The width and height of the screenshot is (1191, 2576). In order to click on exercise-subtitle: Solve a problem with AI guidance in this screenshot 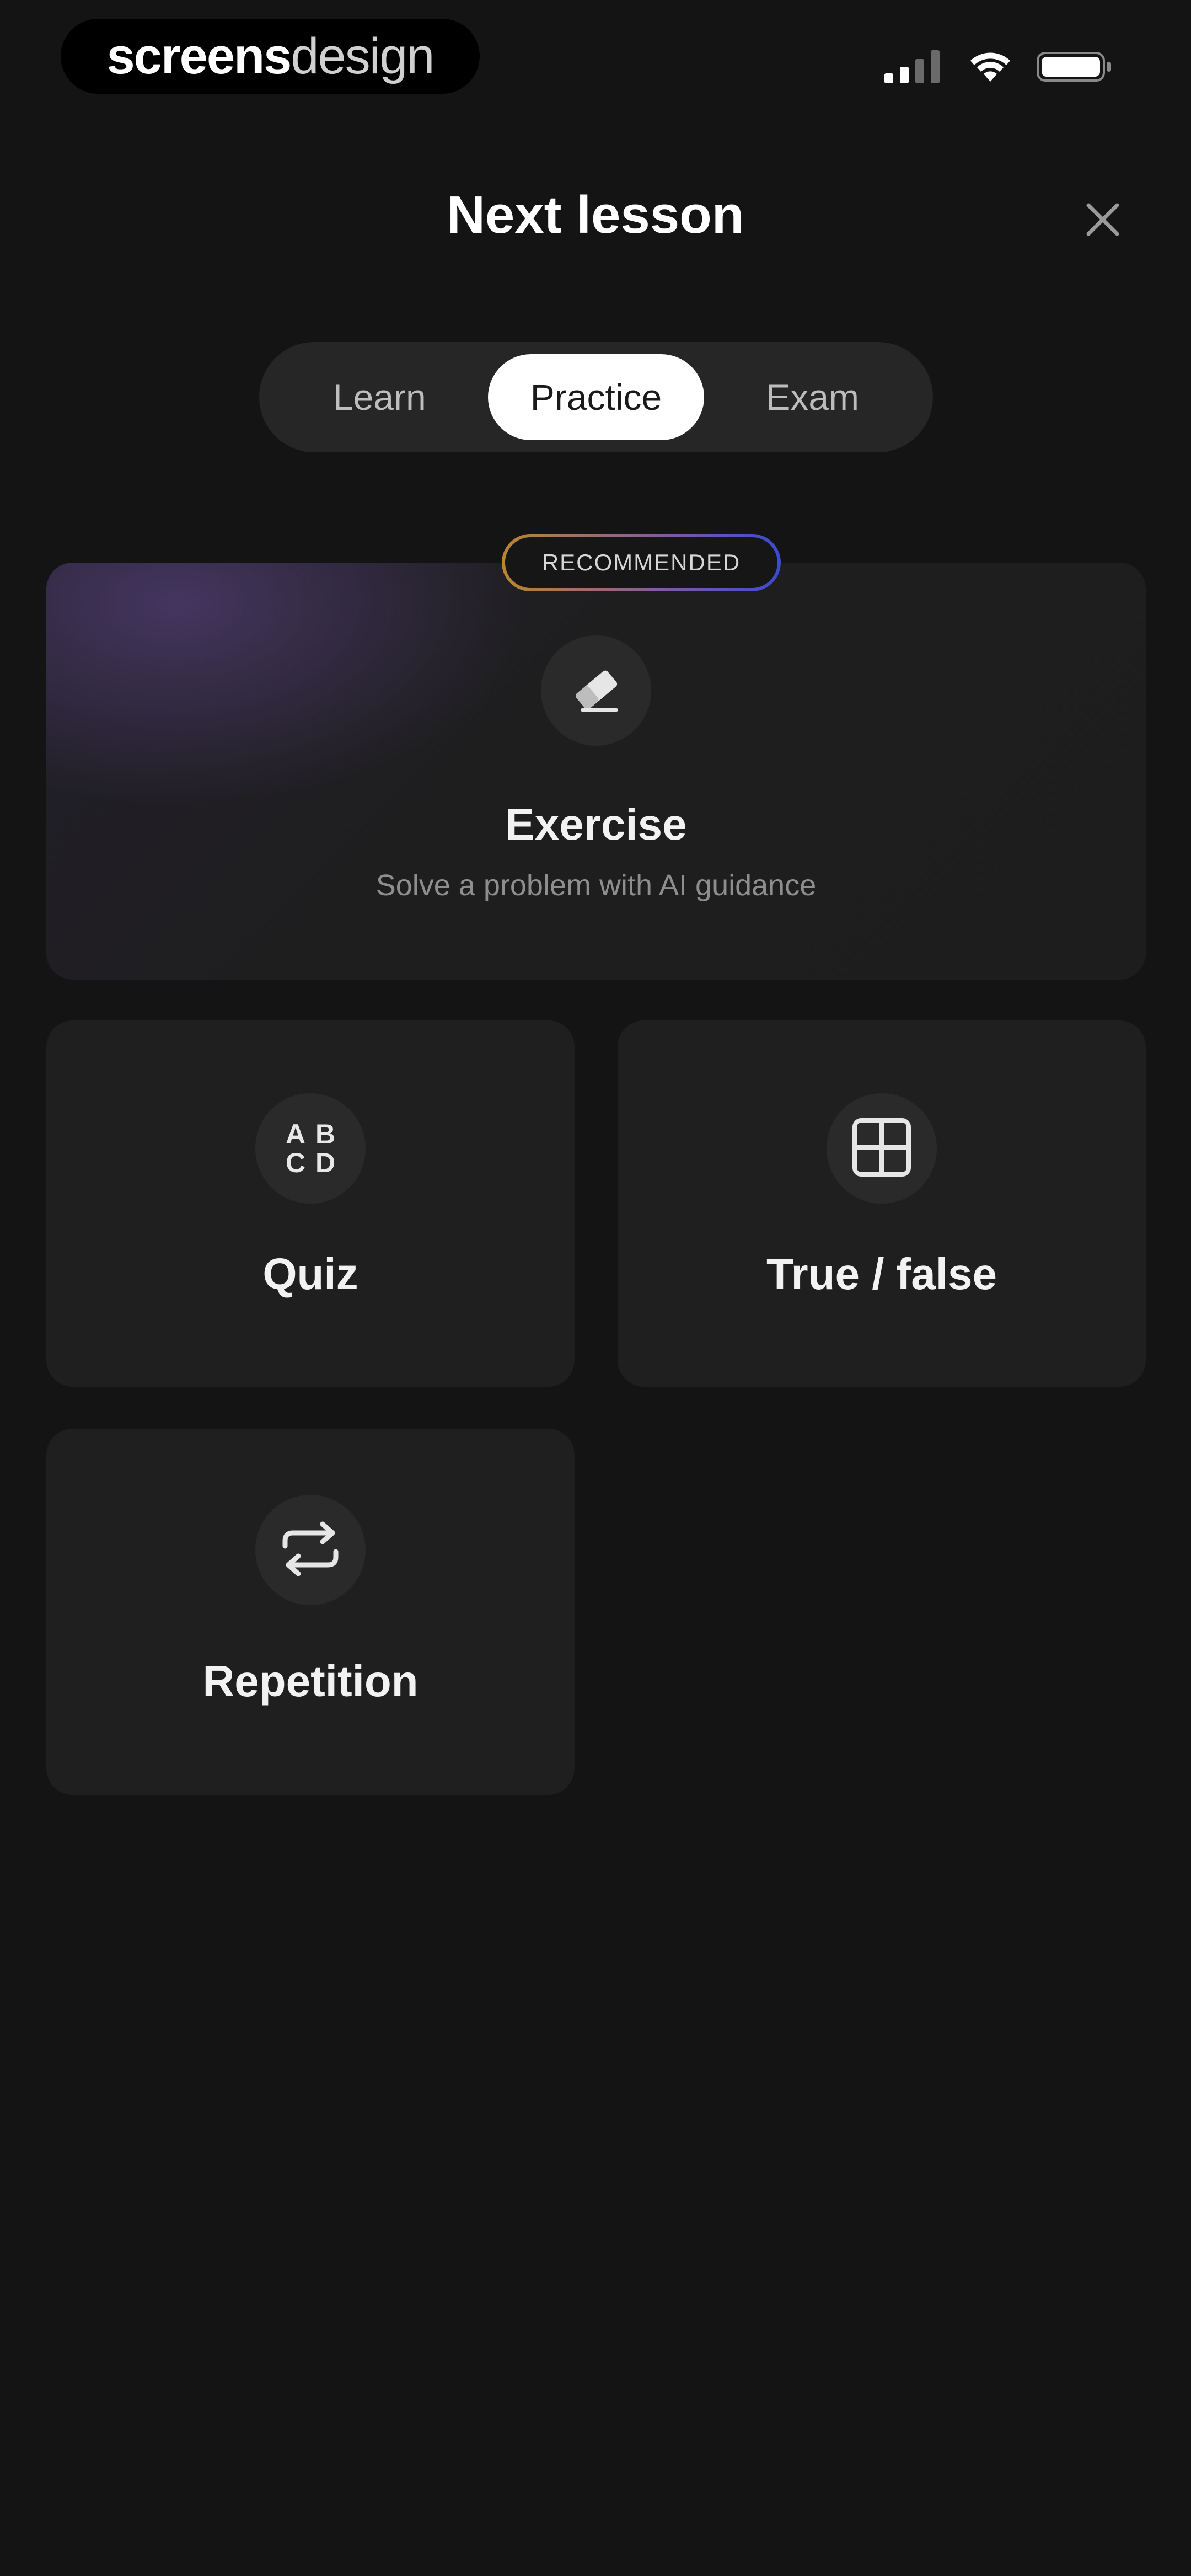, I will do `click(596, 885)`.